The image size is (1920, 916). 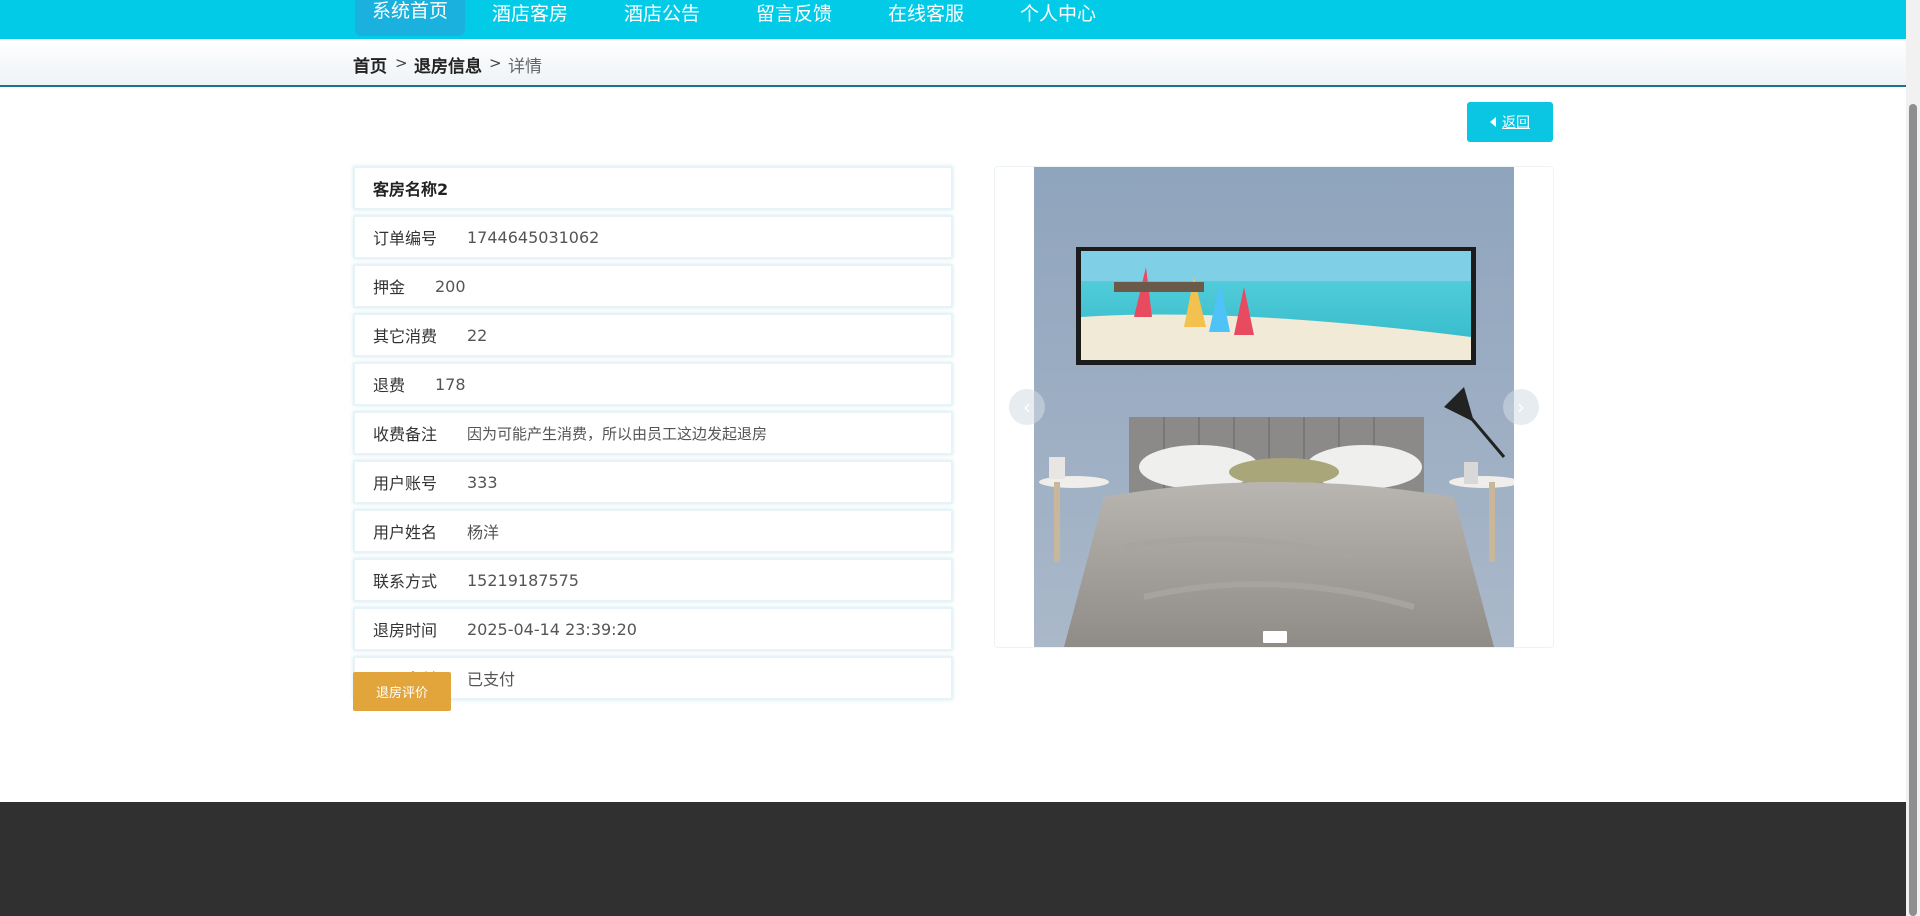 I want to click on detail-value: 178, so click(x=450, y=384).